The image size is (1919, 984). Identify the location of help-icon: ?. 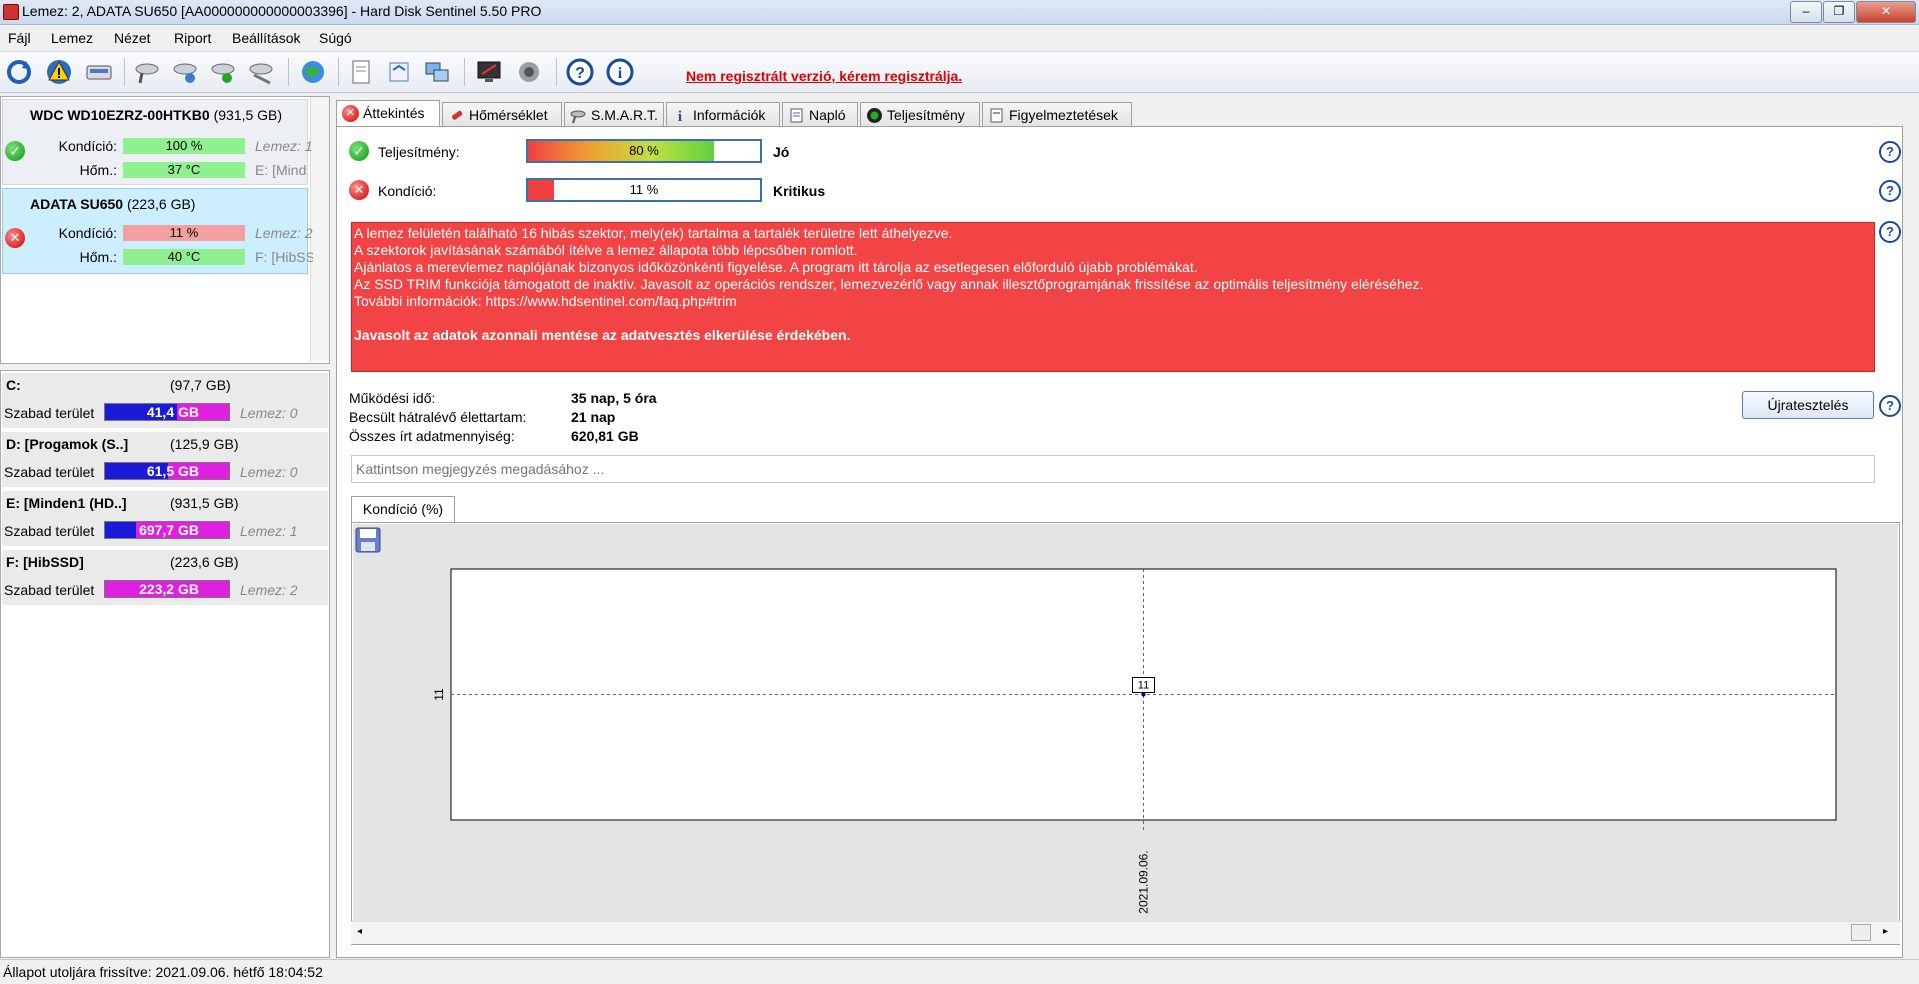
(580, 72).